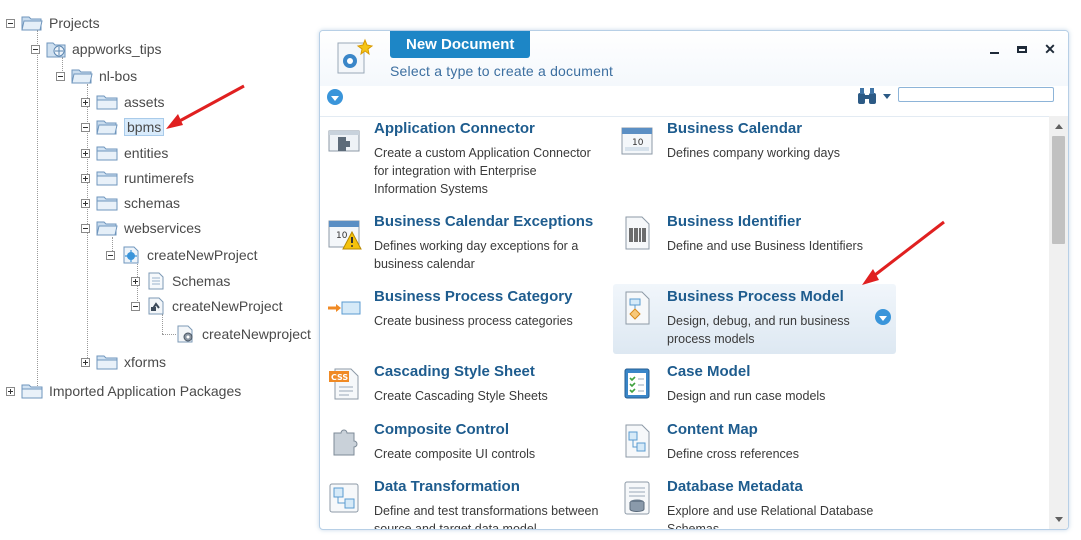 This screenshot has height=540, width=1081. What do you see at coordinates (156, 281) in the screenshot?
I see `schema-document-icon` at bounding box center [156, 281].